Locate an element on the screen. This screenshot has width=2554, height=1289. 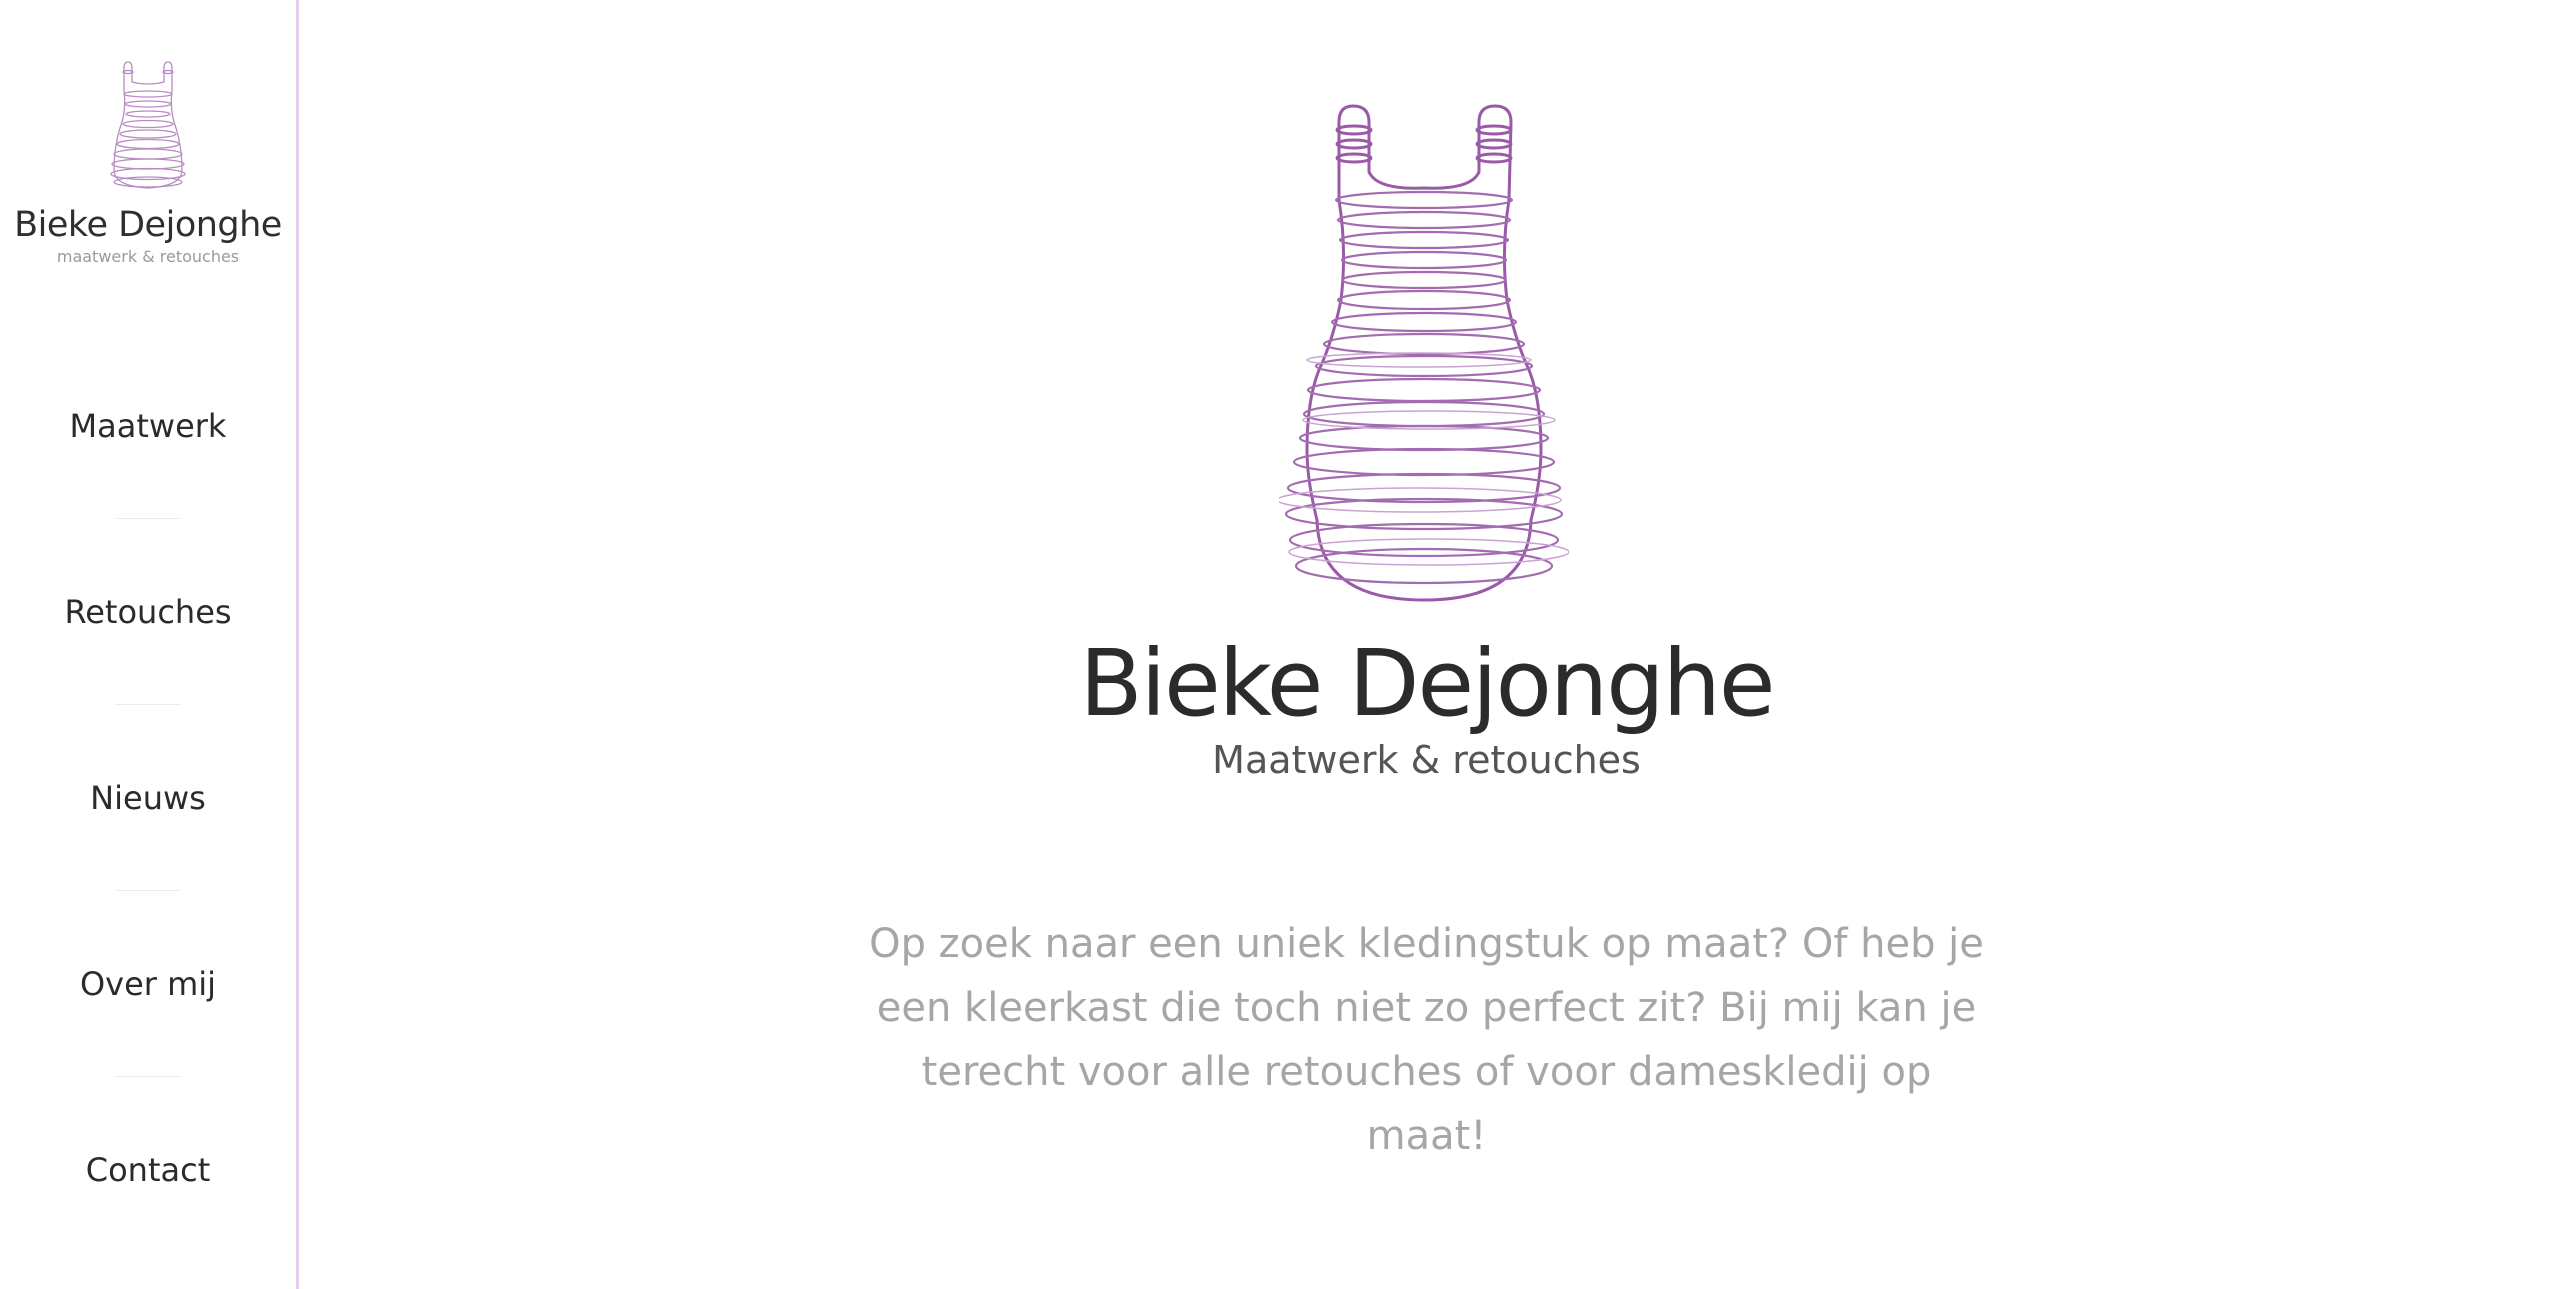
sidebar-logo: Bieke Dejonghe maatwerk & retouches is located at coordinates (148, 163).